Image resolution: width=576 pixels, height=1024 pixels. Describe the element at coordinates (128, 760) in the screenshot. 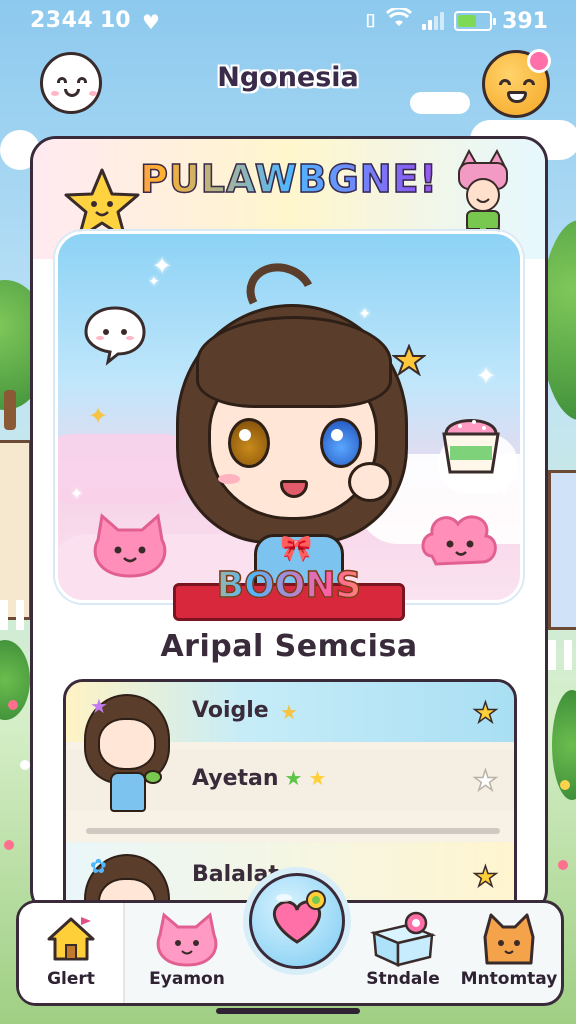

I see `mini-girl-avatar: ★` at that location.